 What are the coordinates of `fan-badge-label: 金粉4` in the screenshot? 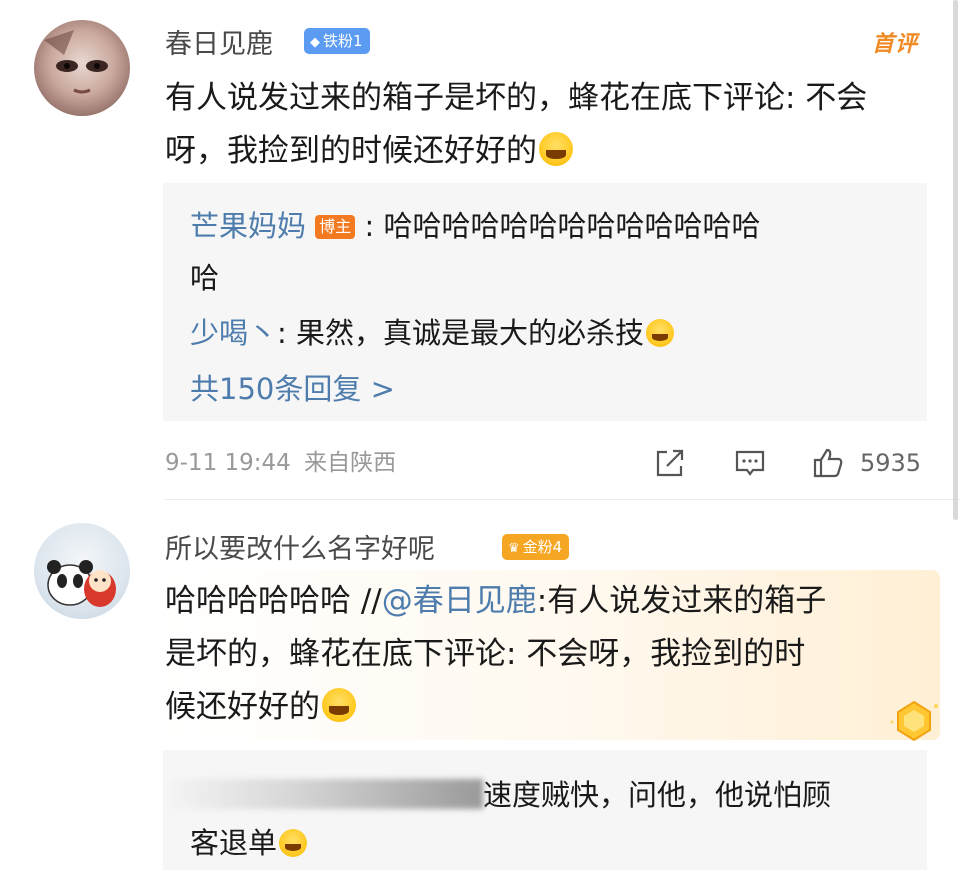 It's located at (542, 547).